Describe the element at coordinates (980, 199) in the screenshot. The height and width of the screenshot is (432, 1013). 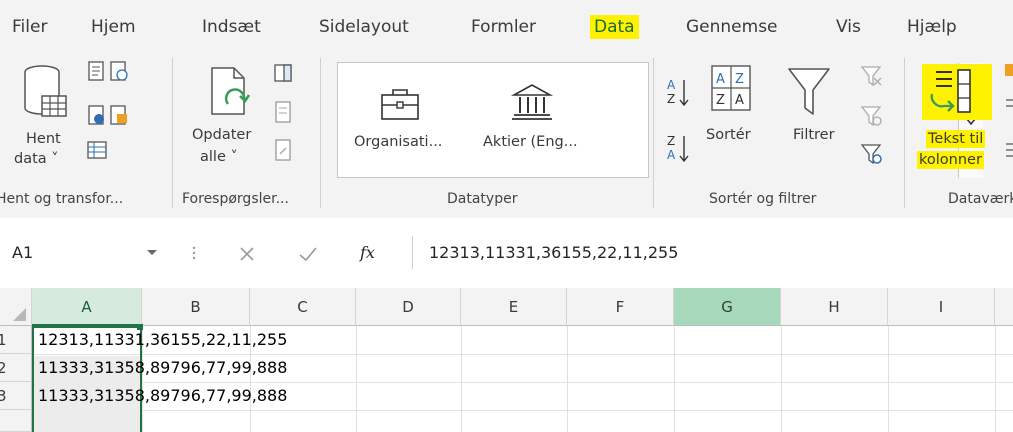
I see `group-label-data-tools: Dataværk` at that location.